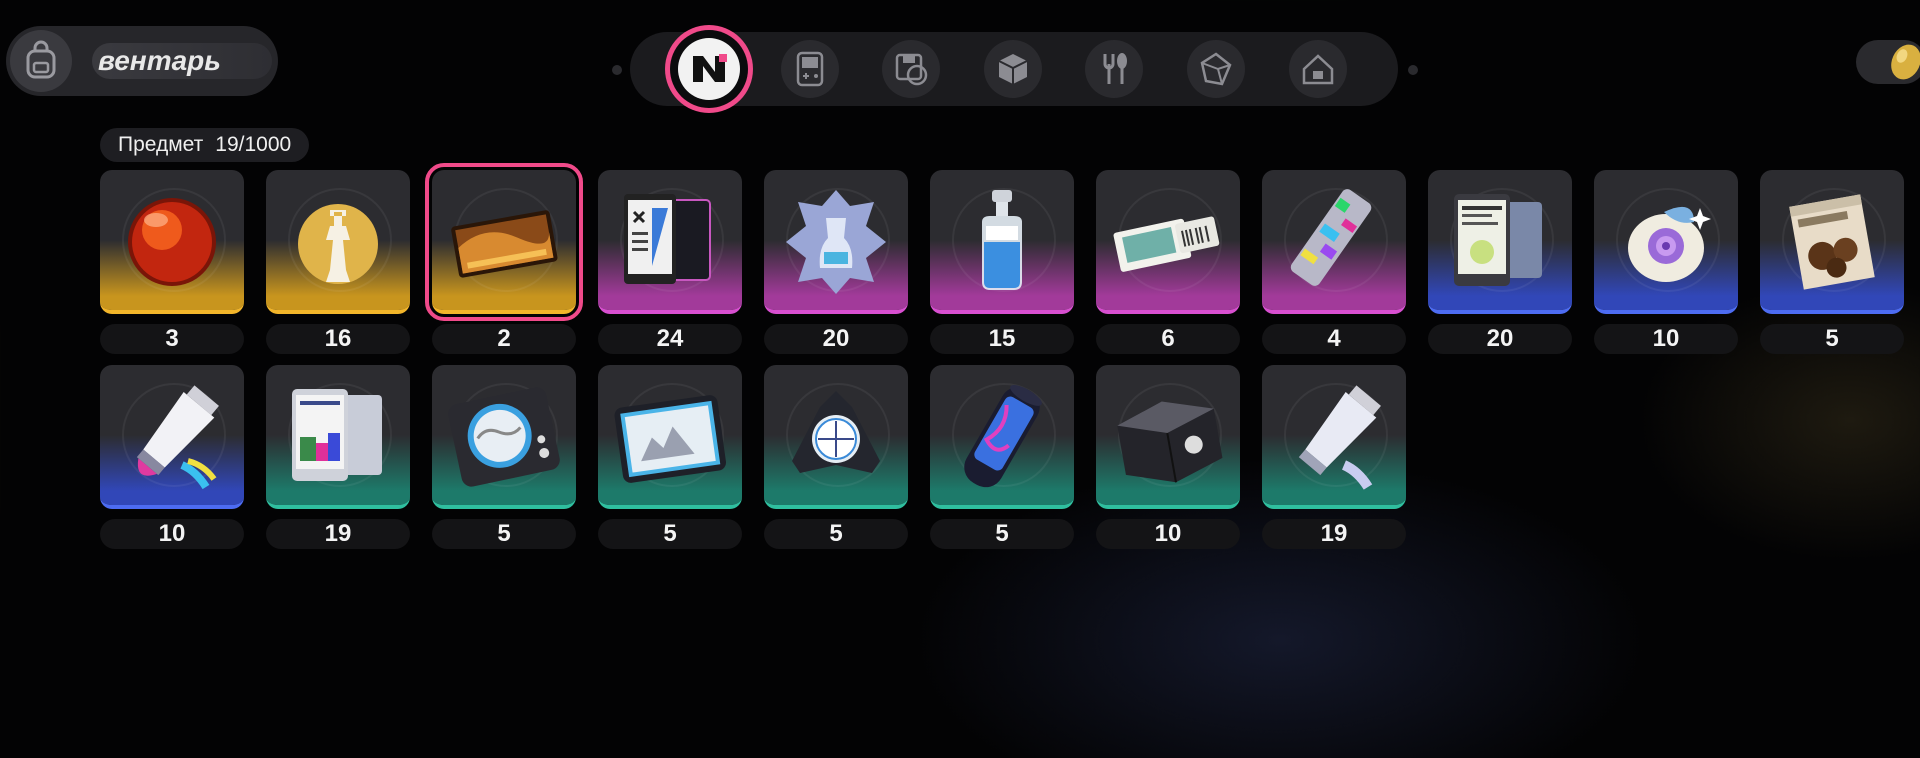  I want to click on gold-egg-icon, so click(1905, 62).